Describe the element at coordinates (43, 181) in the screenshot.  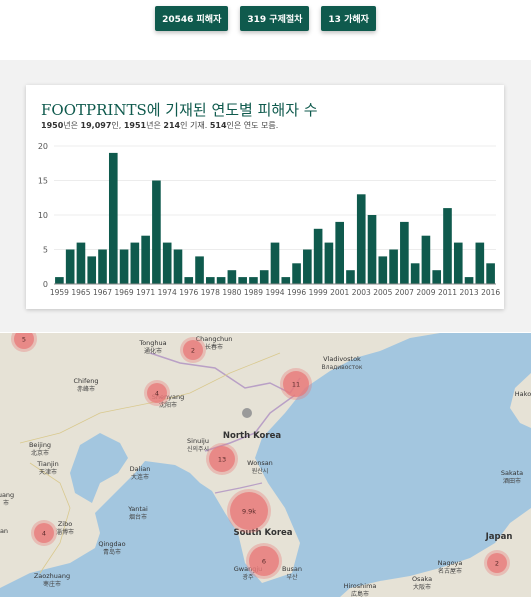
I see `y-tick-label: 15` at that location.